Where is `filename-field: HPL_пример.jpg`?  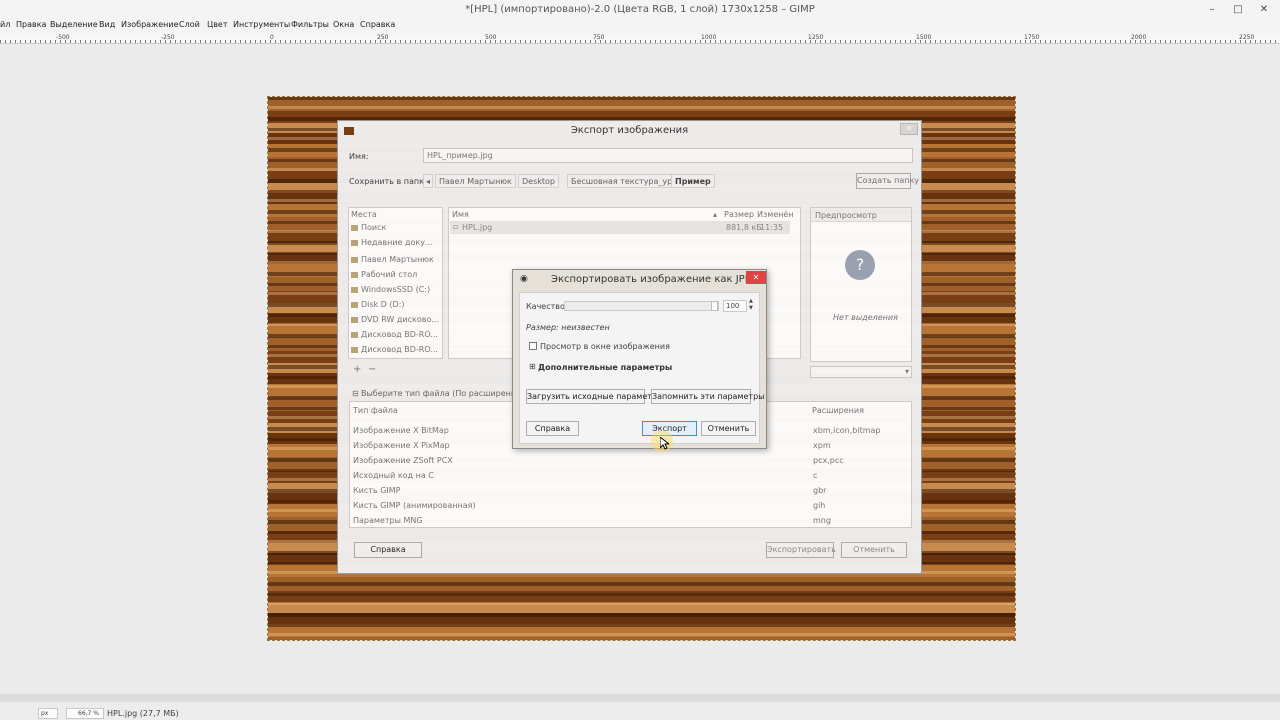
filename-field: HPL_пример.jpg is located at coordinates (668, 155).